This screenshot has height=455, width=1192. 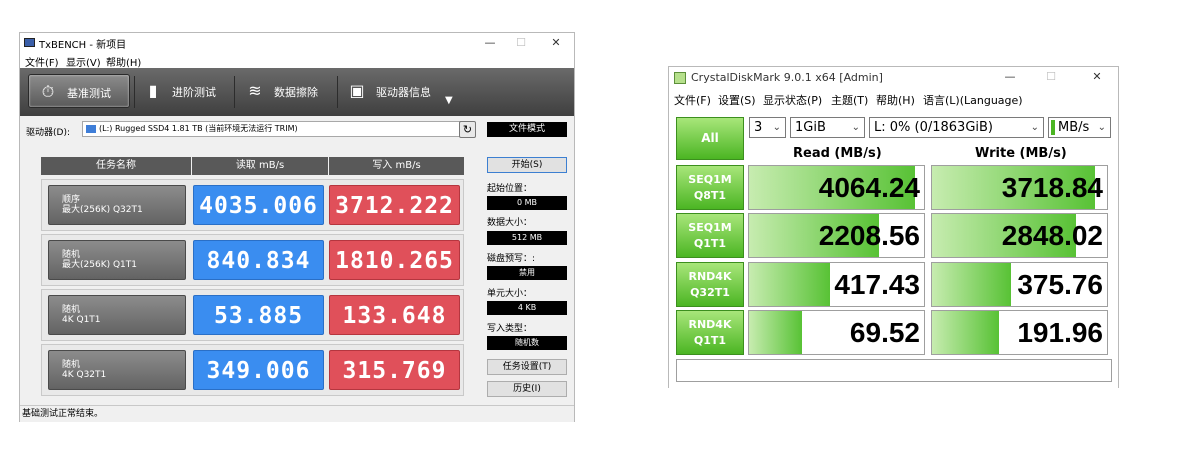 What do you see at coordinates (184, 91) in the screenshot?
I see `tab-advanced-test: ▮ 进阶测试` at bounding box center [184, 91].